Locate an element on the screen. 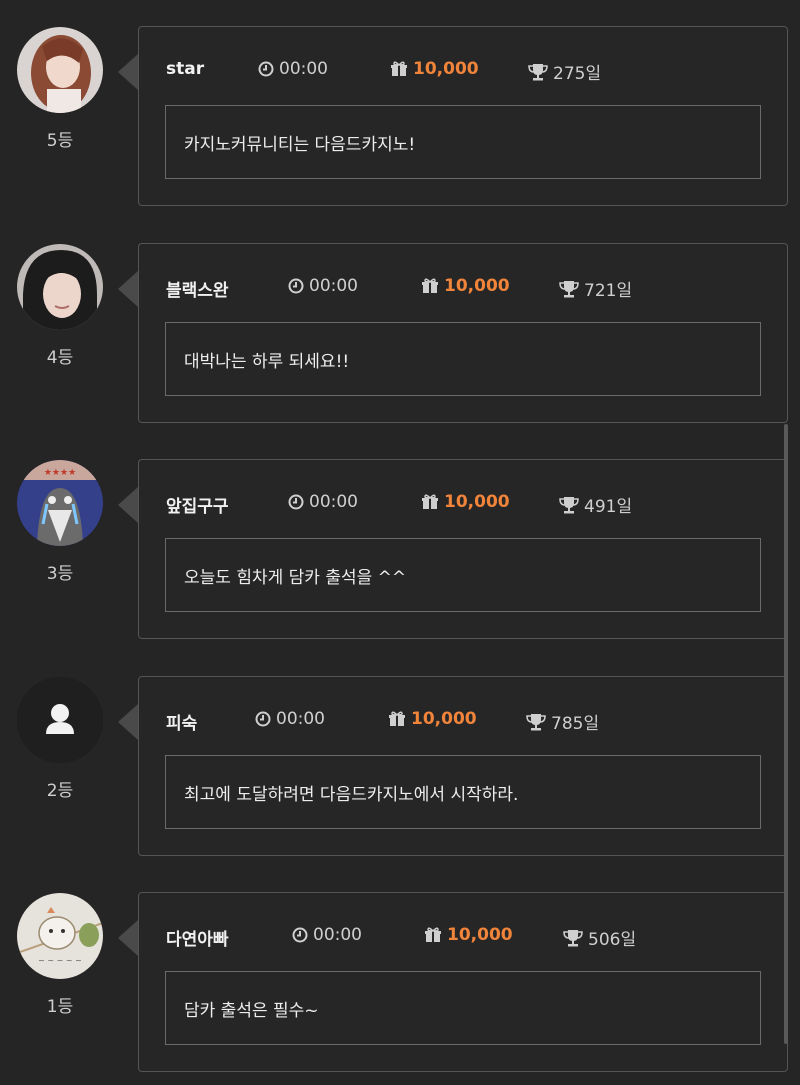 The image size is (800, 1085). days-value: 721일 is located at coordinates (608, 291).